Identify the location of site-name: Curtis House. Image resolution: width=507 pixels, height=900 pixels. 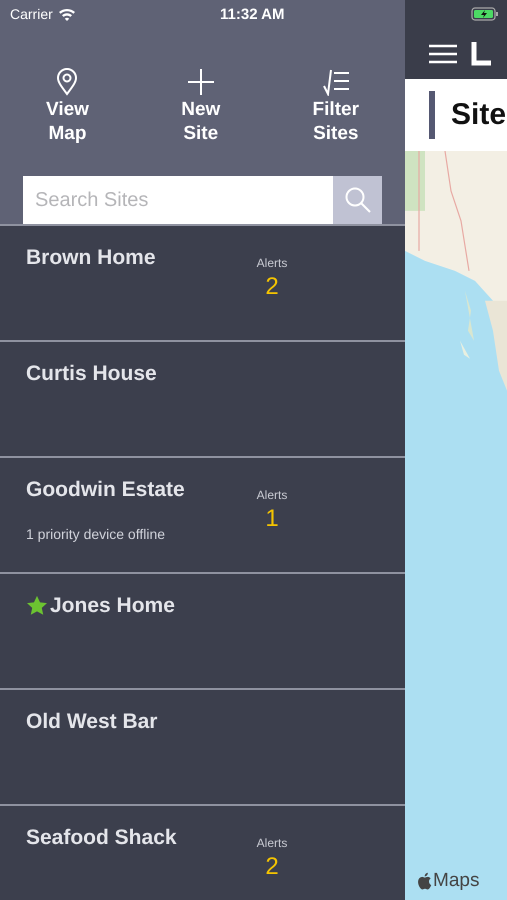
(91, 374).